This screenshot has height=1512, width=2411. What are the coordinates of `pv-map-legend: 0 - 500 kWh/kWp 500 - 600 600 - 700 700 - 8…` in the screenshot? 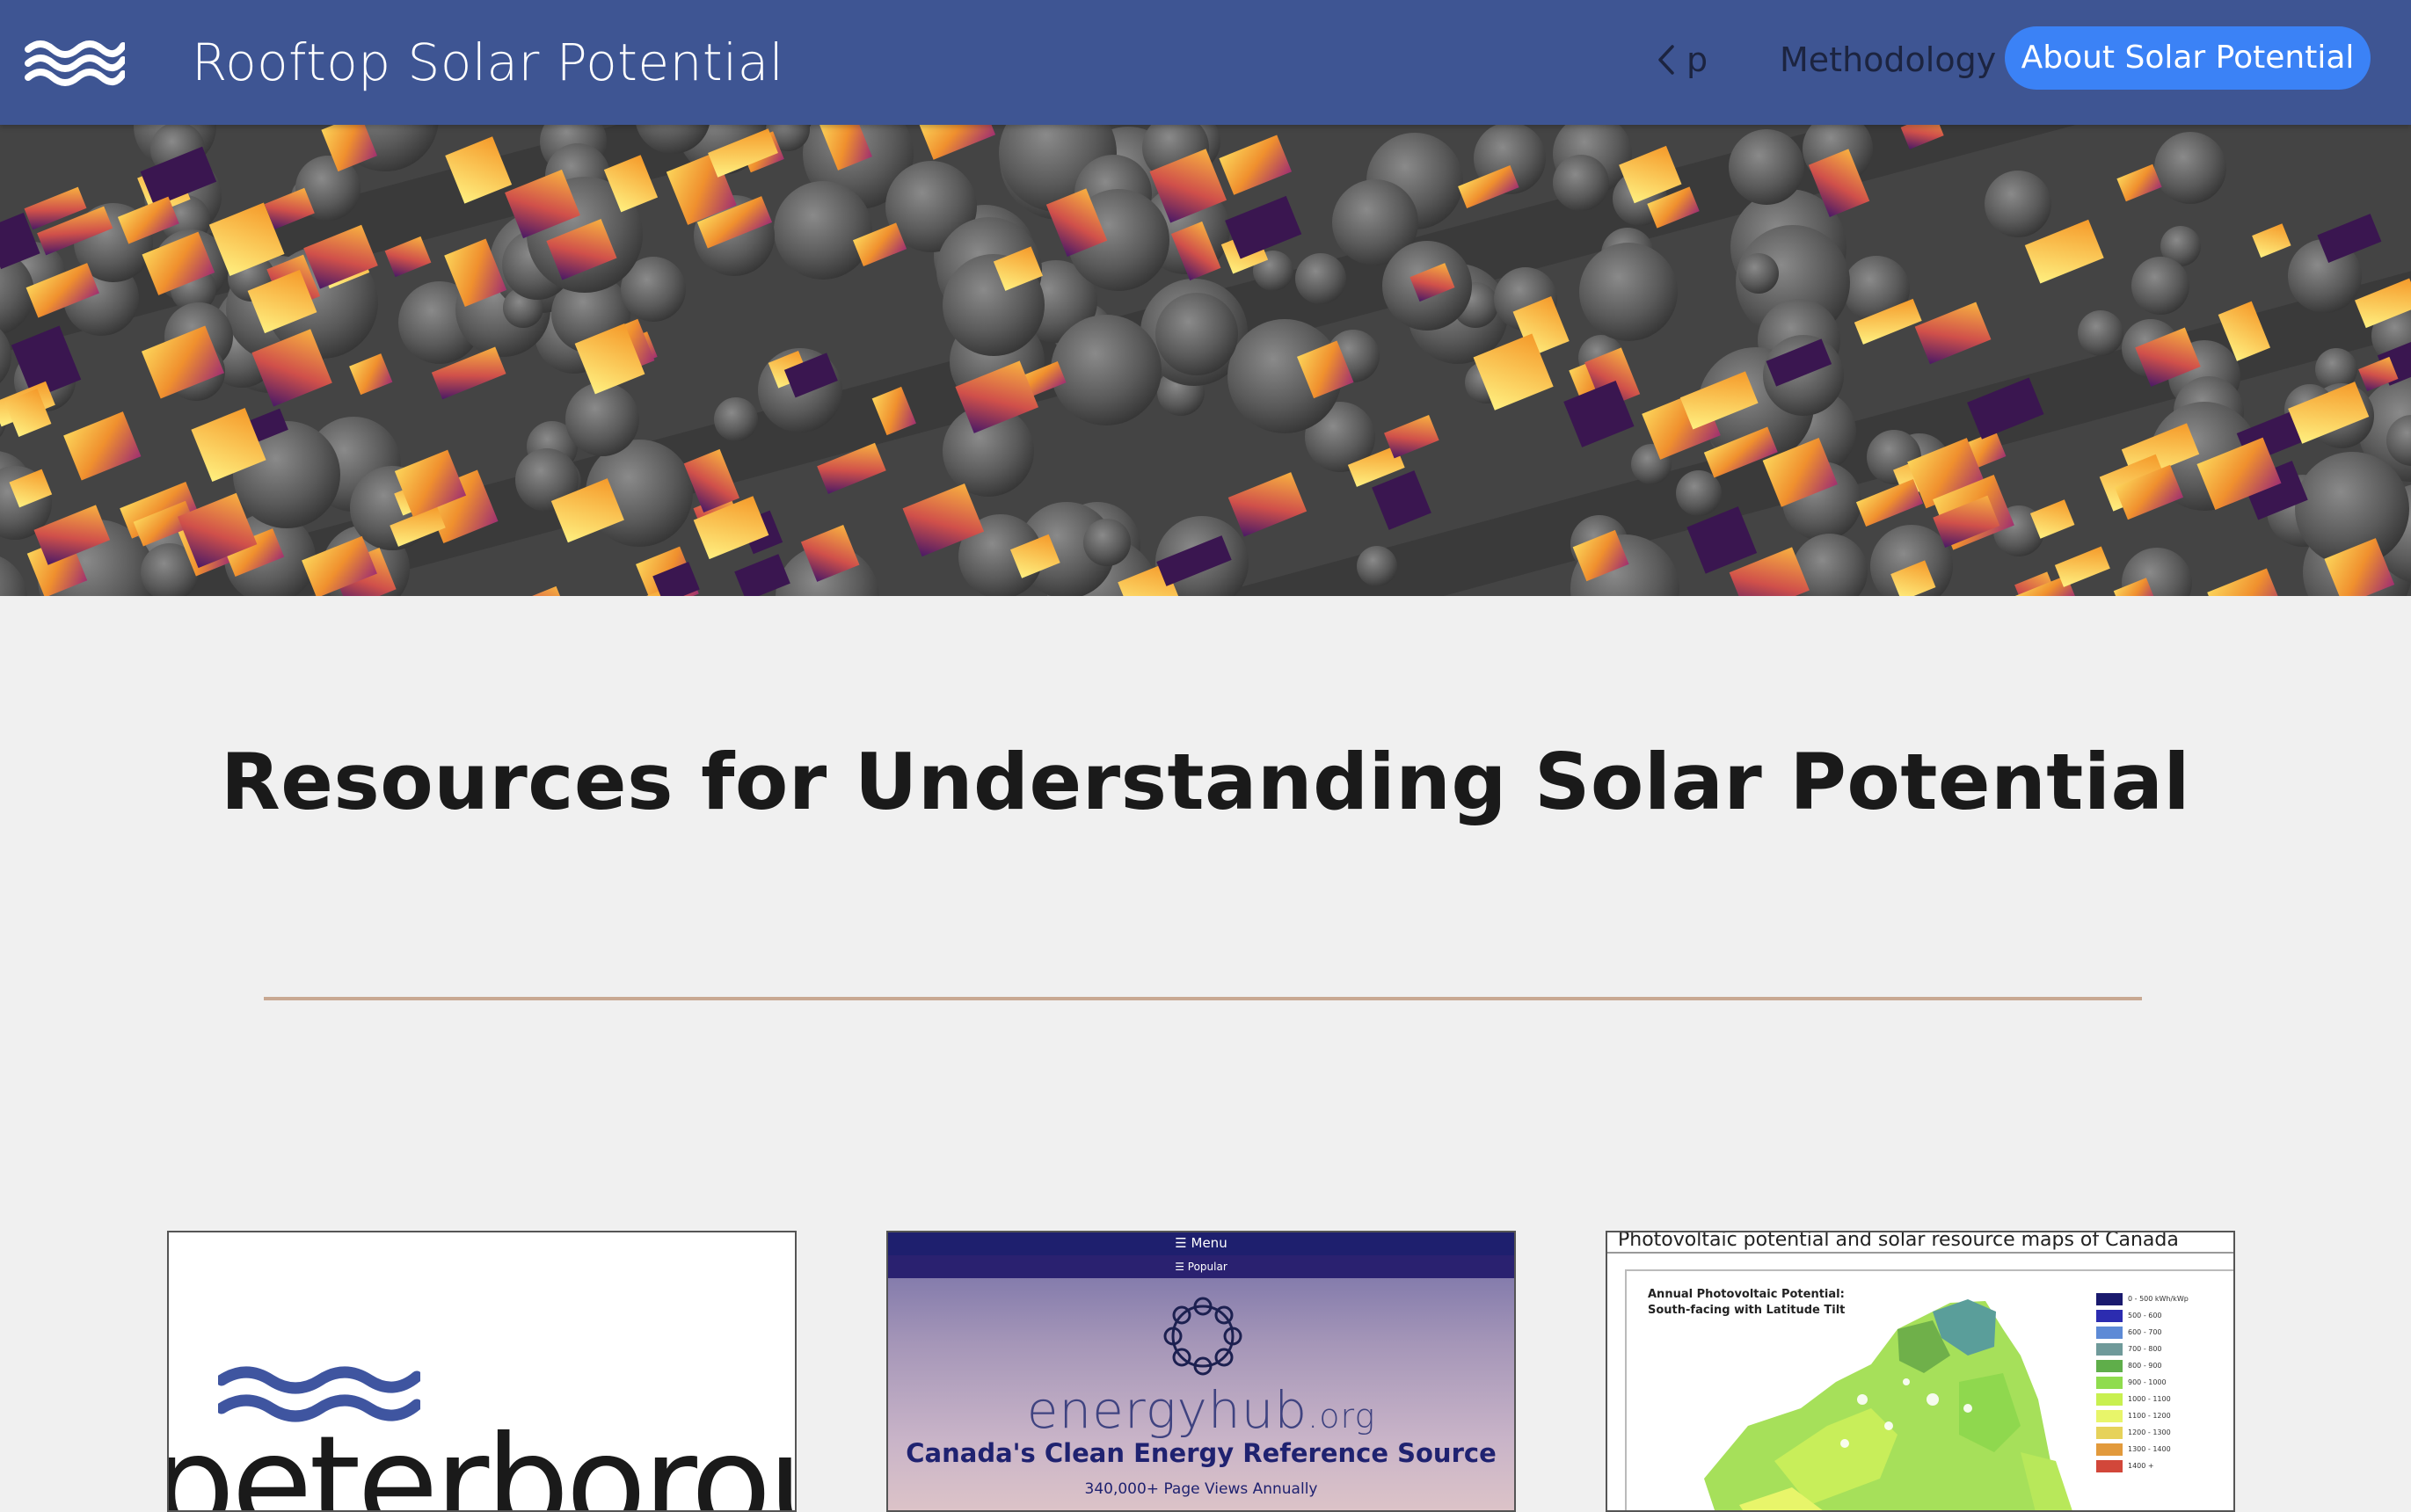 It's located at (2142, 1382).